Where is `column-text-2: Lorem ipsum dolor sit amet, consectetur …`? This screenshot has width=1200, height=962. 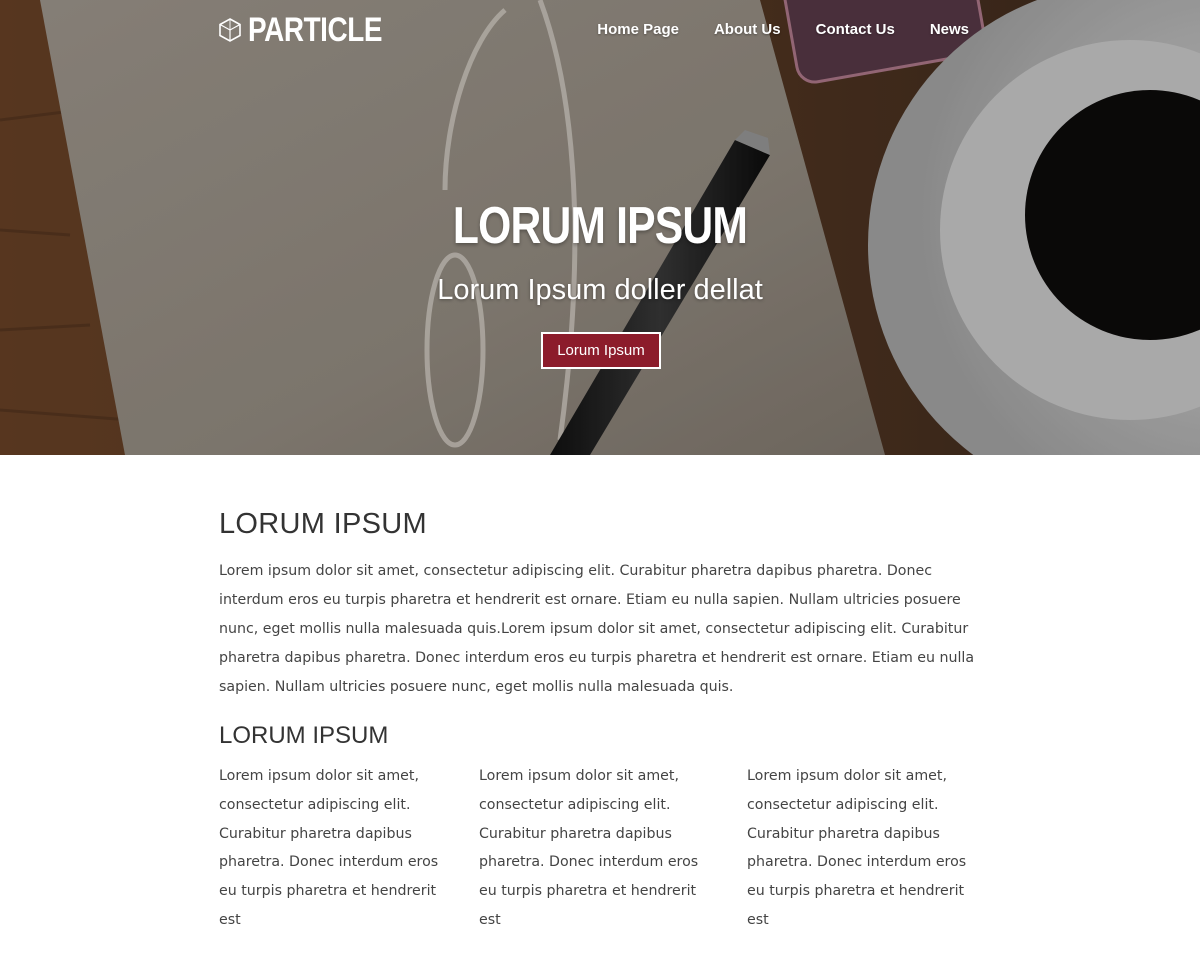
column-text-2: Lorem ipsum dolor sit amet, consectetur … is located at coordinates (589, 848).